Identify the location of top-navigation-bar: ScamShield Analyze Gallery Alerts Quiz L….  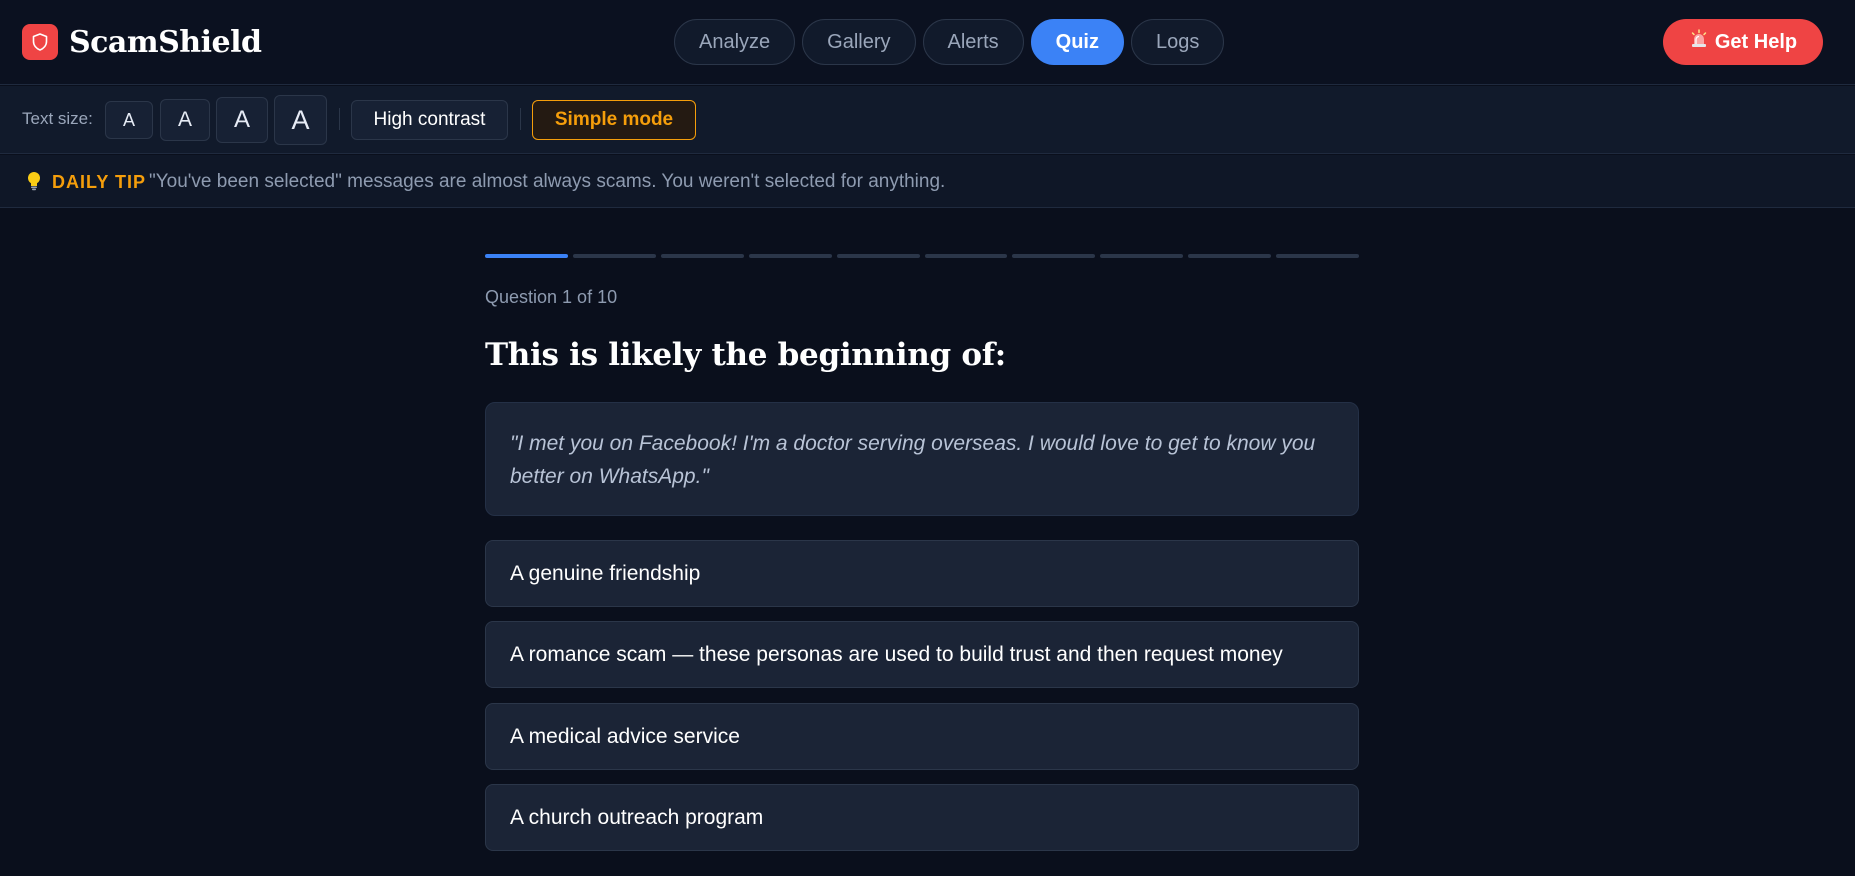
(927, 42).